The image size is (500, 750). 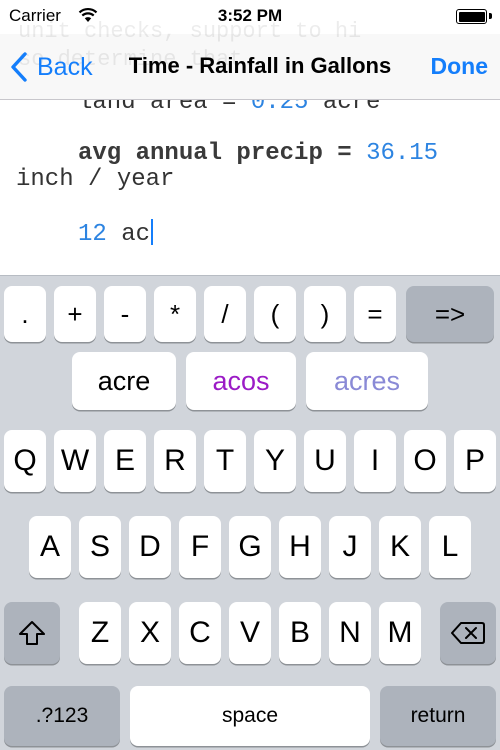 I want to click on done-button: Done, so click(x=460, y=66).